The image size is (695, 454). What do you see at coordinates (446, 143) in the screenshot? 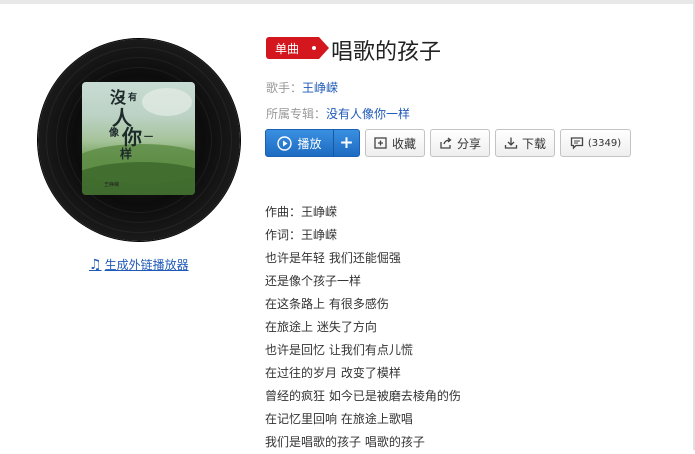
I see `share-icon` at bounding box center [446, 143].